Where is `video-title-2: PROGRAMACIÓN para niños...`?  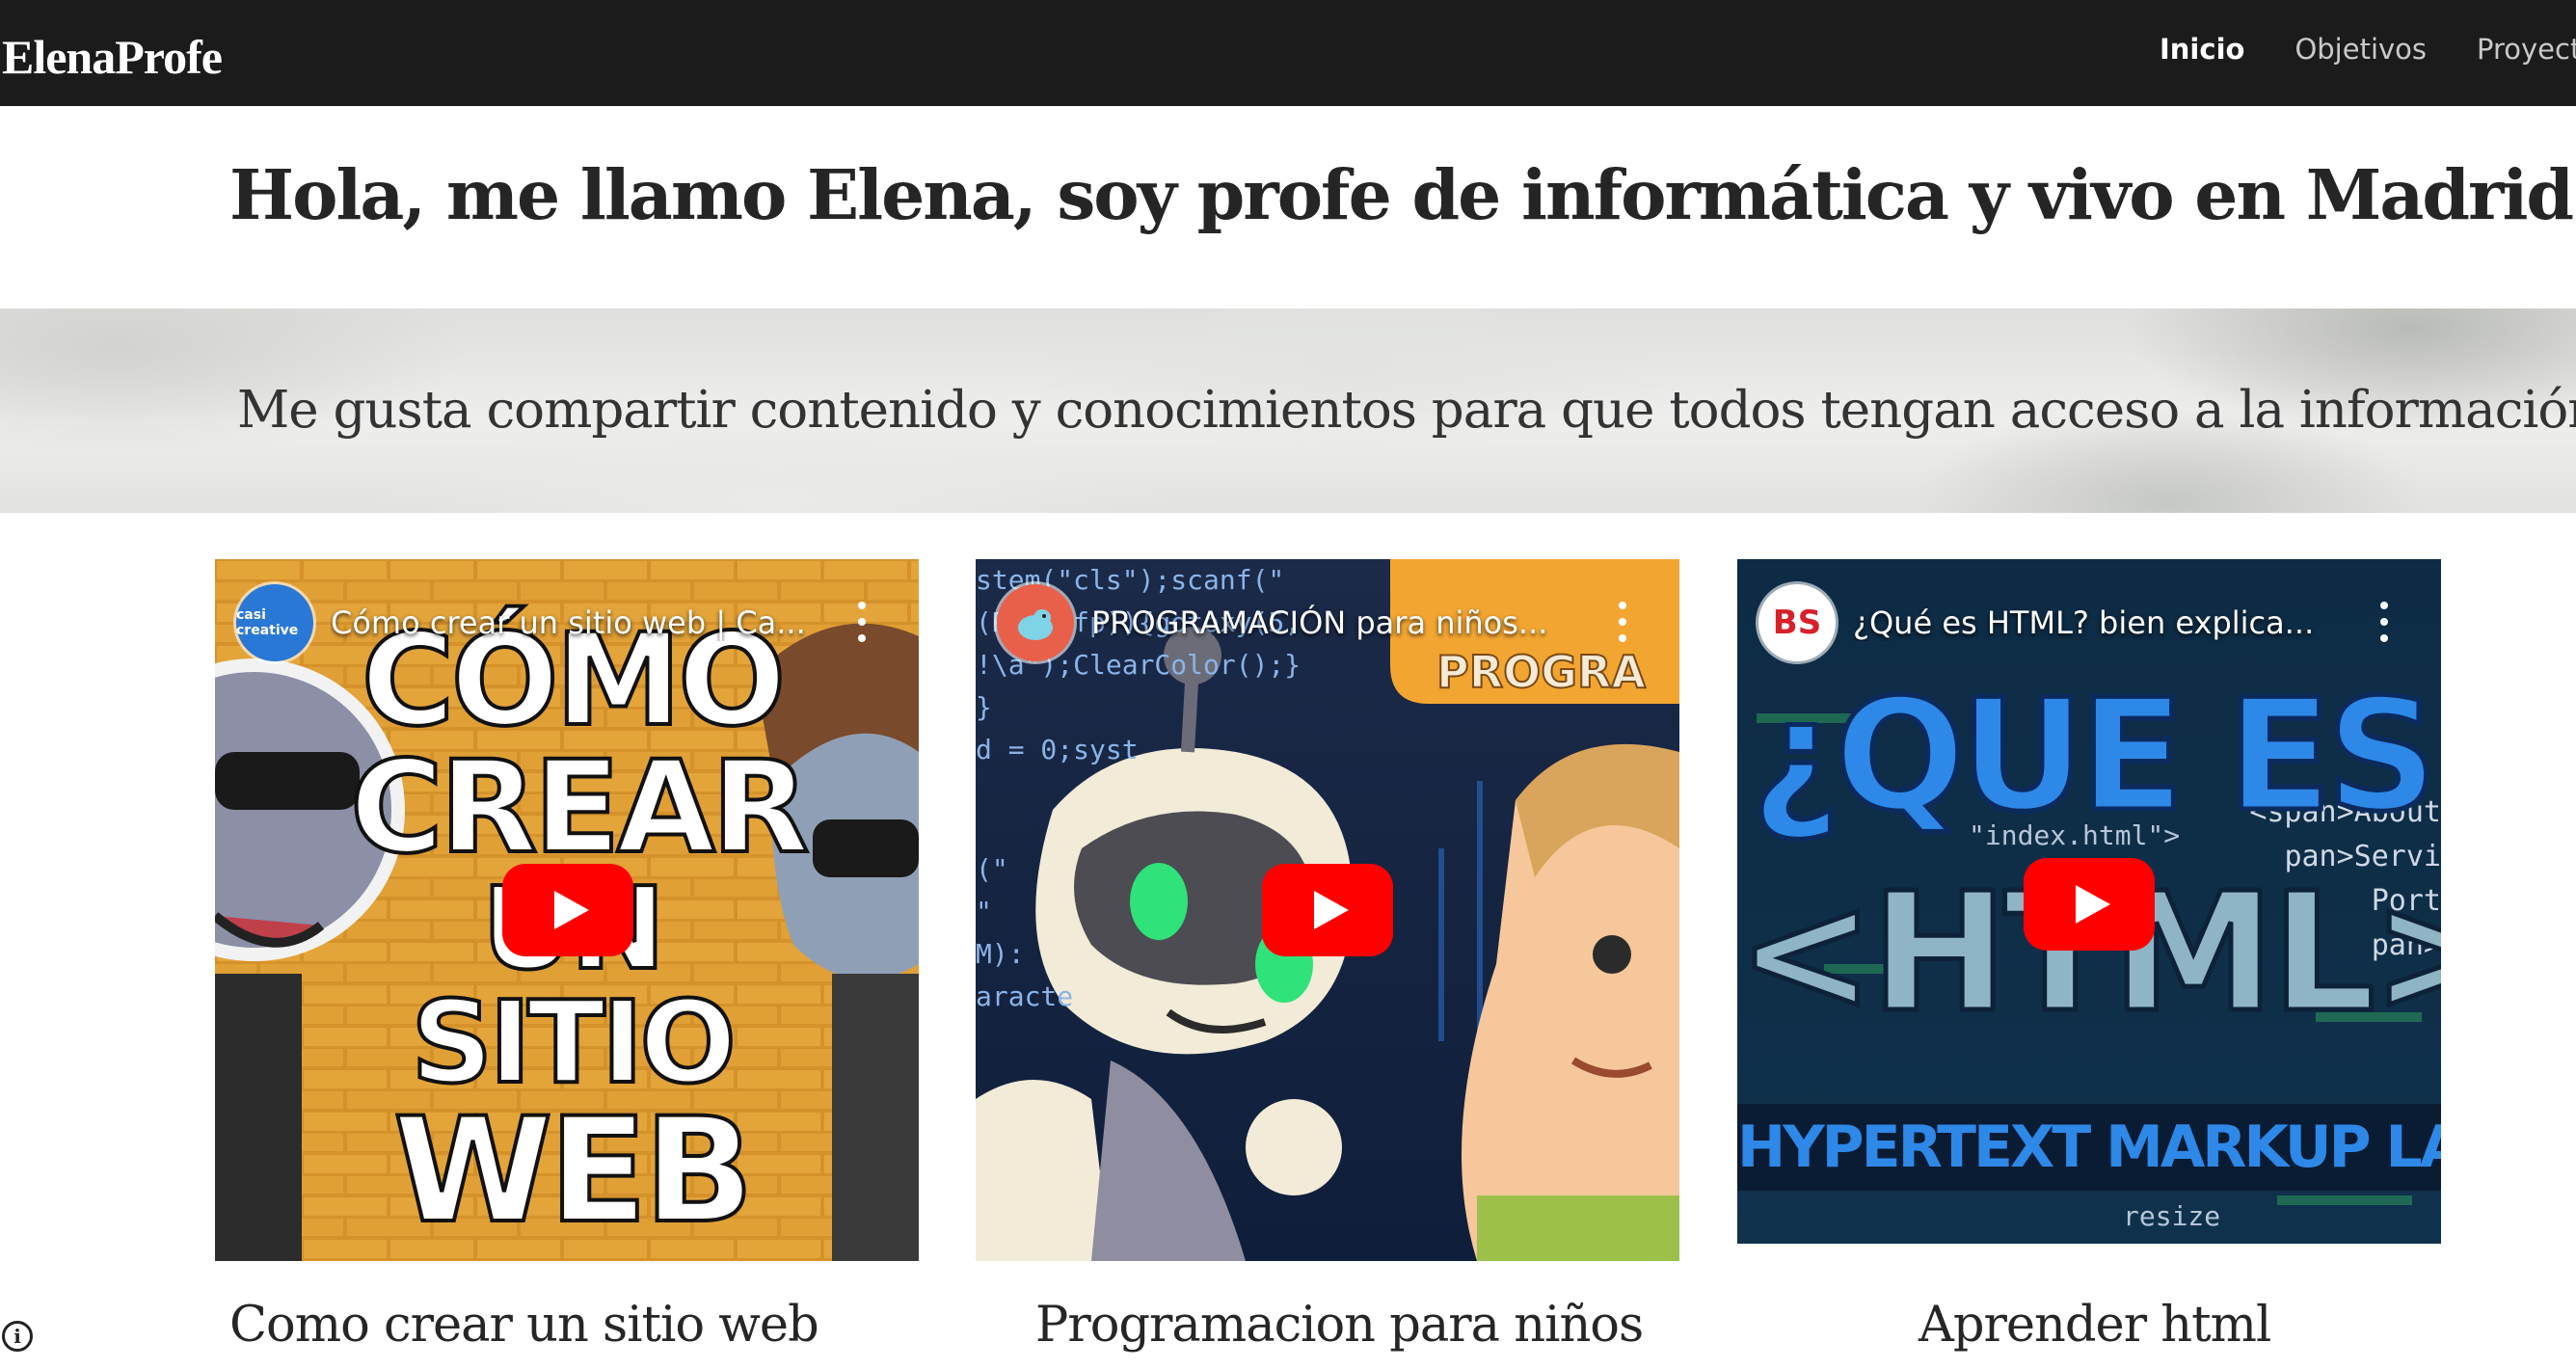 video-title-2: PROGRAMACIÓN para niños... is located at coordinates (1332, 623).